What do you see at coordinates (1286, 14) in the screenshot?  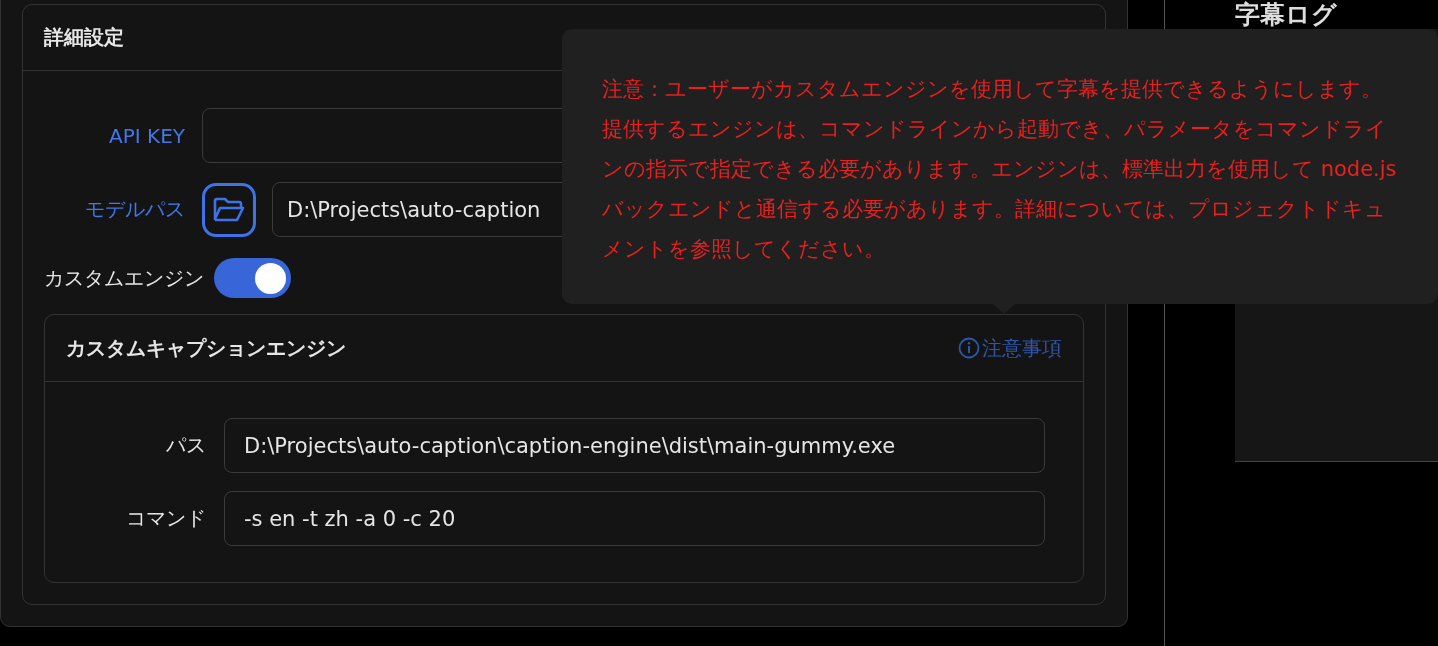 I see `panel-title: 字幕ログ` at bounding box center [1286, 14].